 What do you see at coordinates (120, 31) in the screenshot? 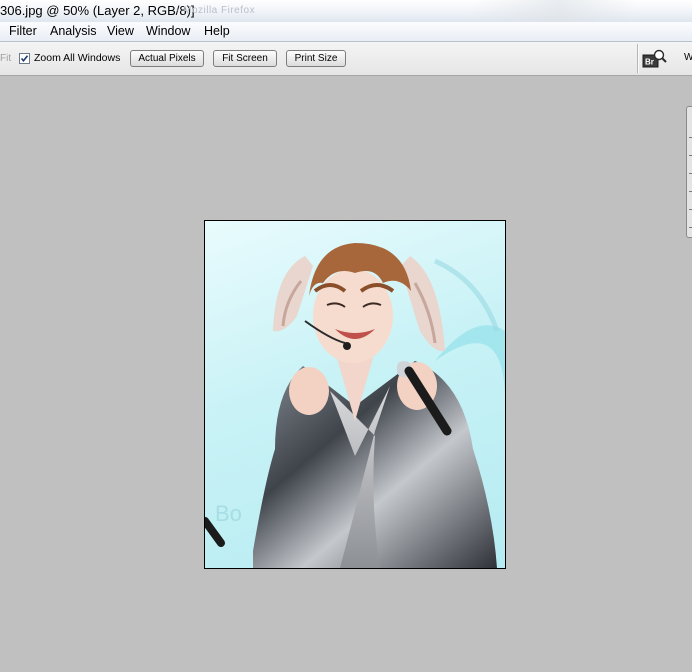
I see `menu-view: View` at bounding box center [120, 31].